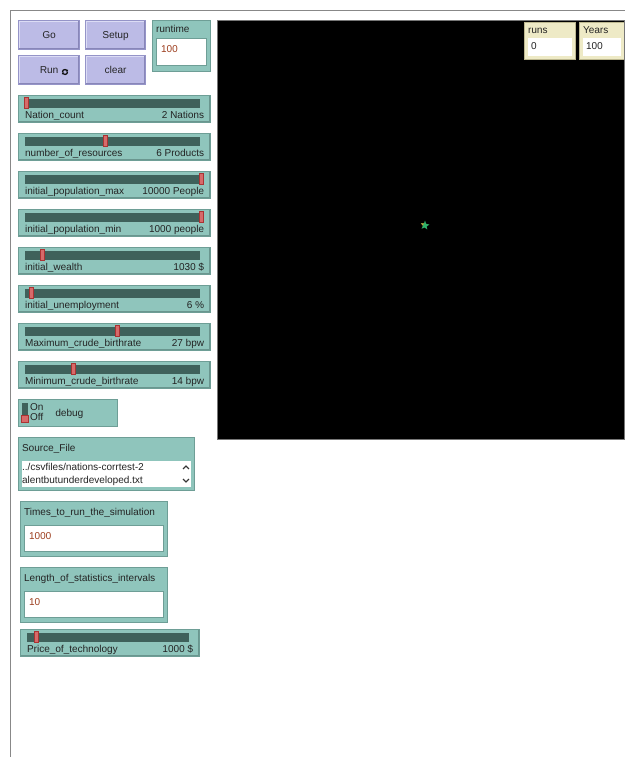 The height and width of the screenshot is (758, 625). What do you see at coordinates (602, 47) in the screenshot?
I see `monitor-value: 100` at bounding box center [602, 47].